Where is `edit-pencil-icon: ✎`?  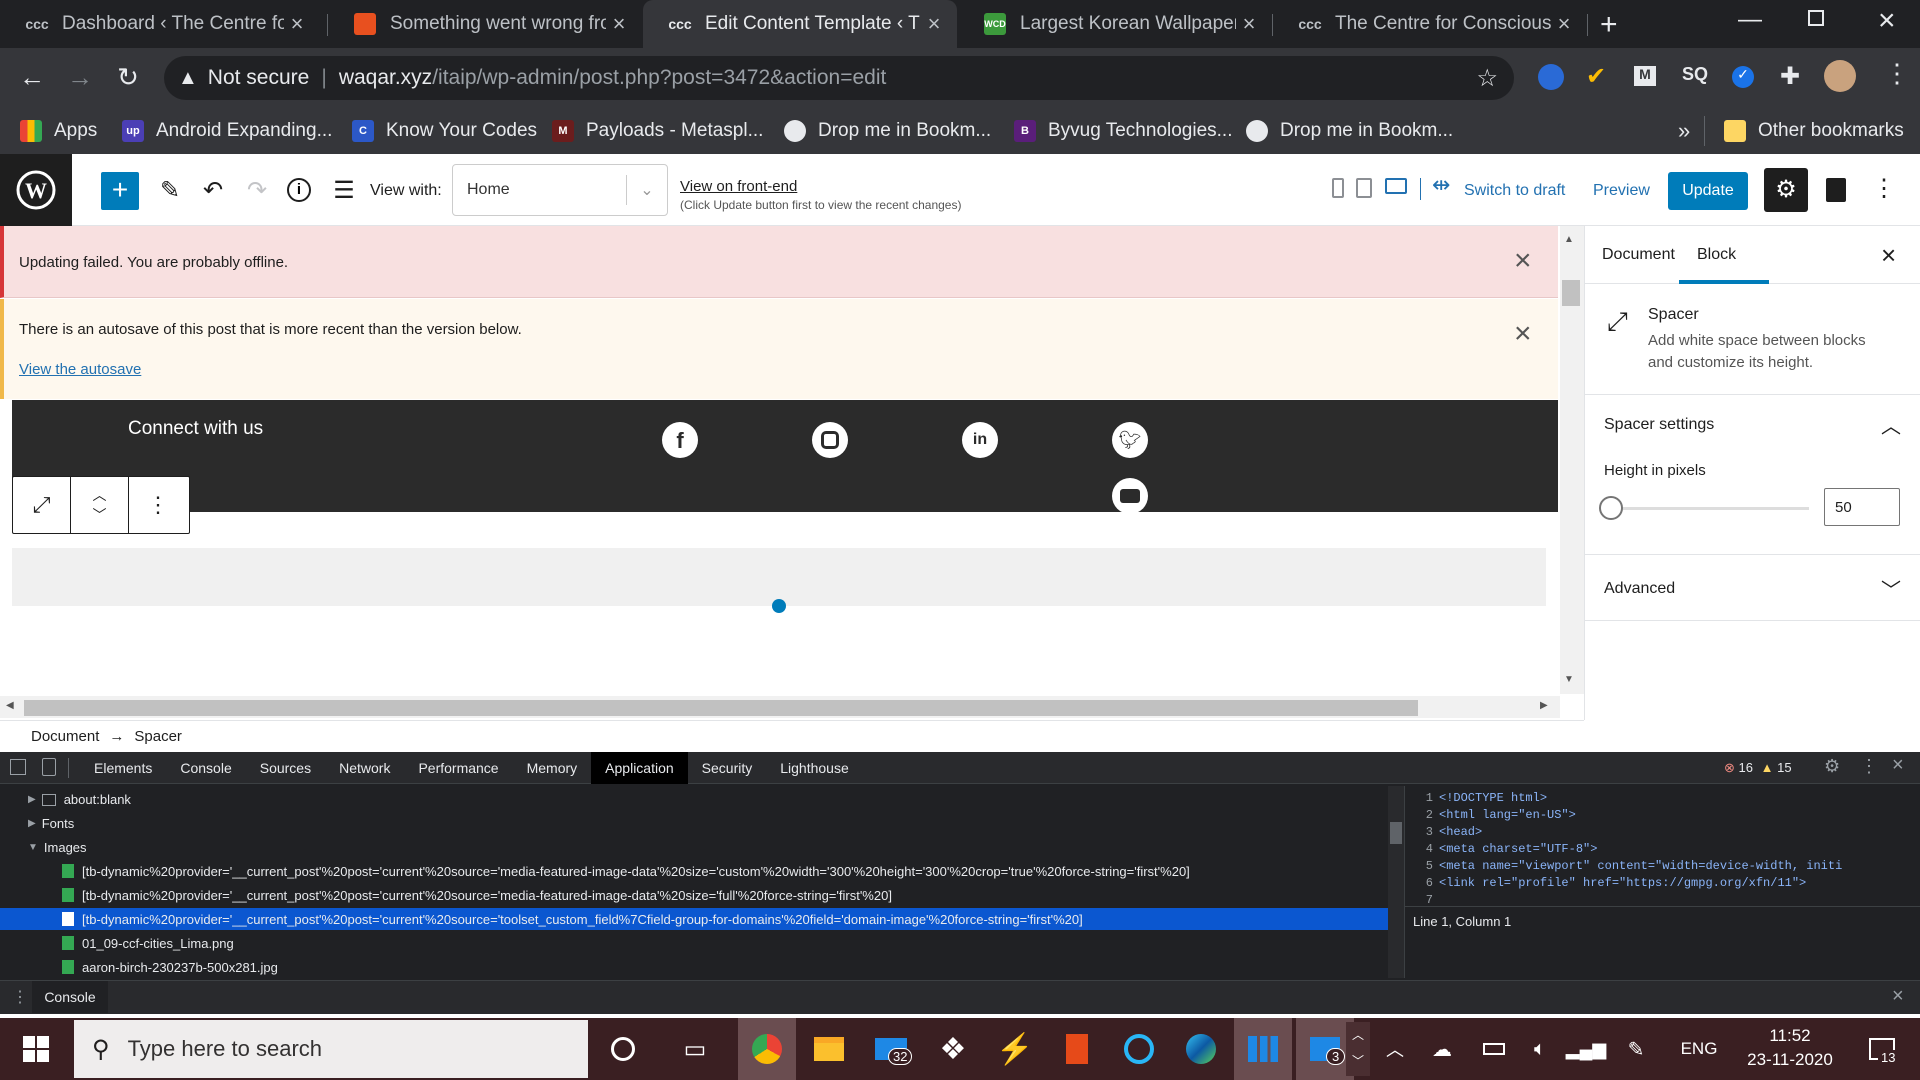 edit-pencil-icon: ✎ is located at coordinates (170, 190).